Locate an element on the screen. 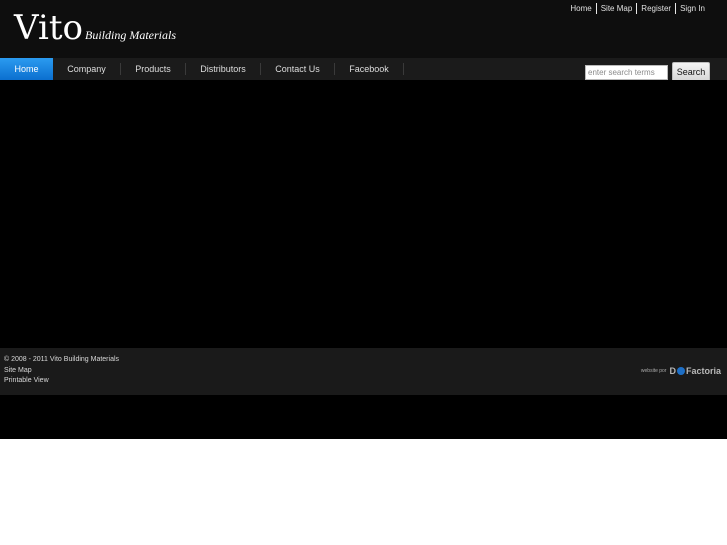 Image resolution: width=727 pixels, height=545 pixels. factoria-circle-icon is located at coordinates (680, 371).